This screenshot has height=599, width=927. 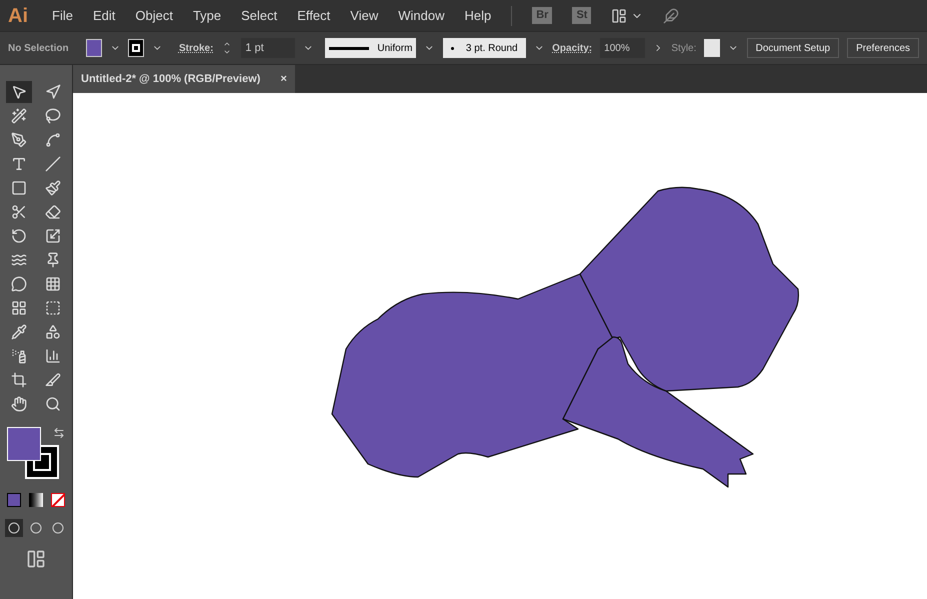 What do you see at coordinates (313, 16) in the screenshot?
I see `menu-item: Effect` at bounding box center [313, 16].